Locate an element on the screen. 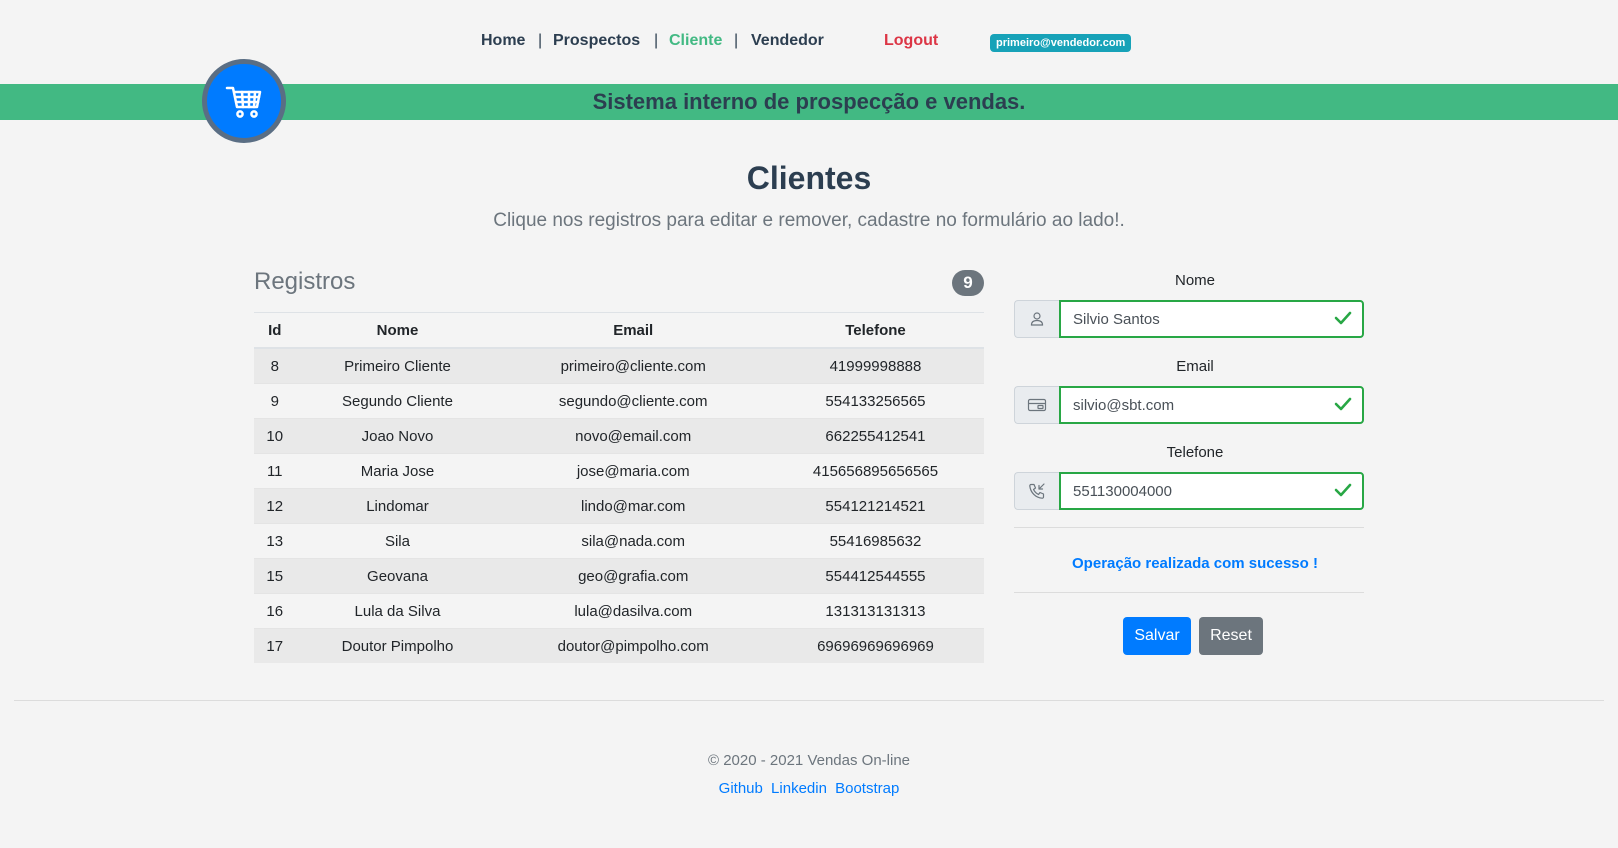  telefone-field-wrapper is located at coordinates (1211, 491).